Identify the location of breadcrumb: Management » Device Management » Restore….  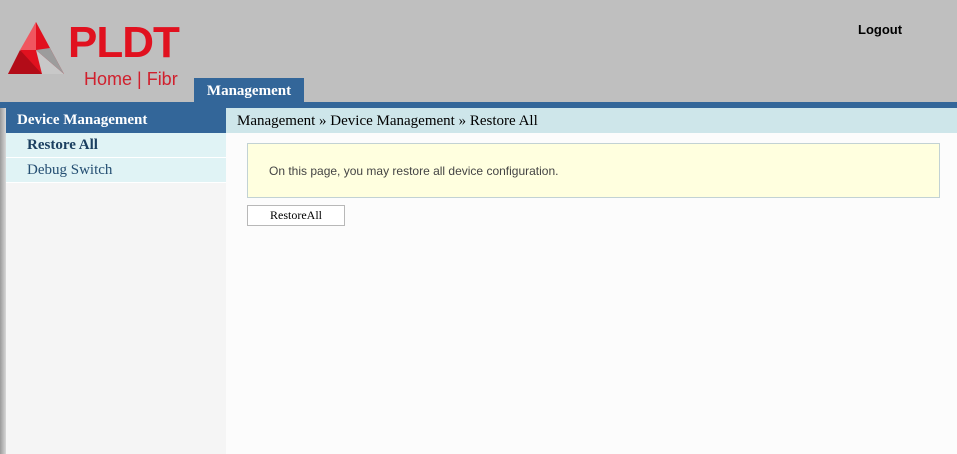
(591, 120).